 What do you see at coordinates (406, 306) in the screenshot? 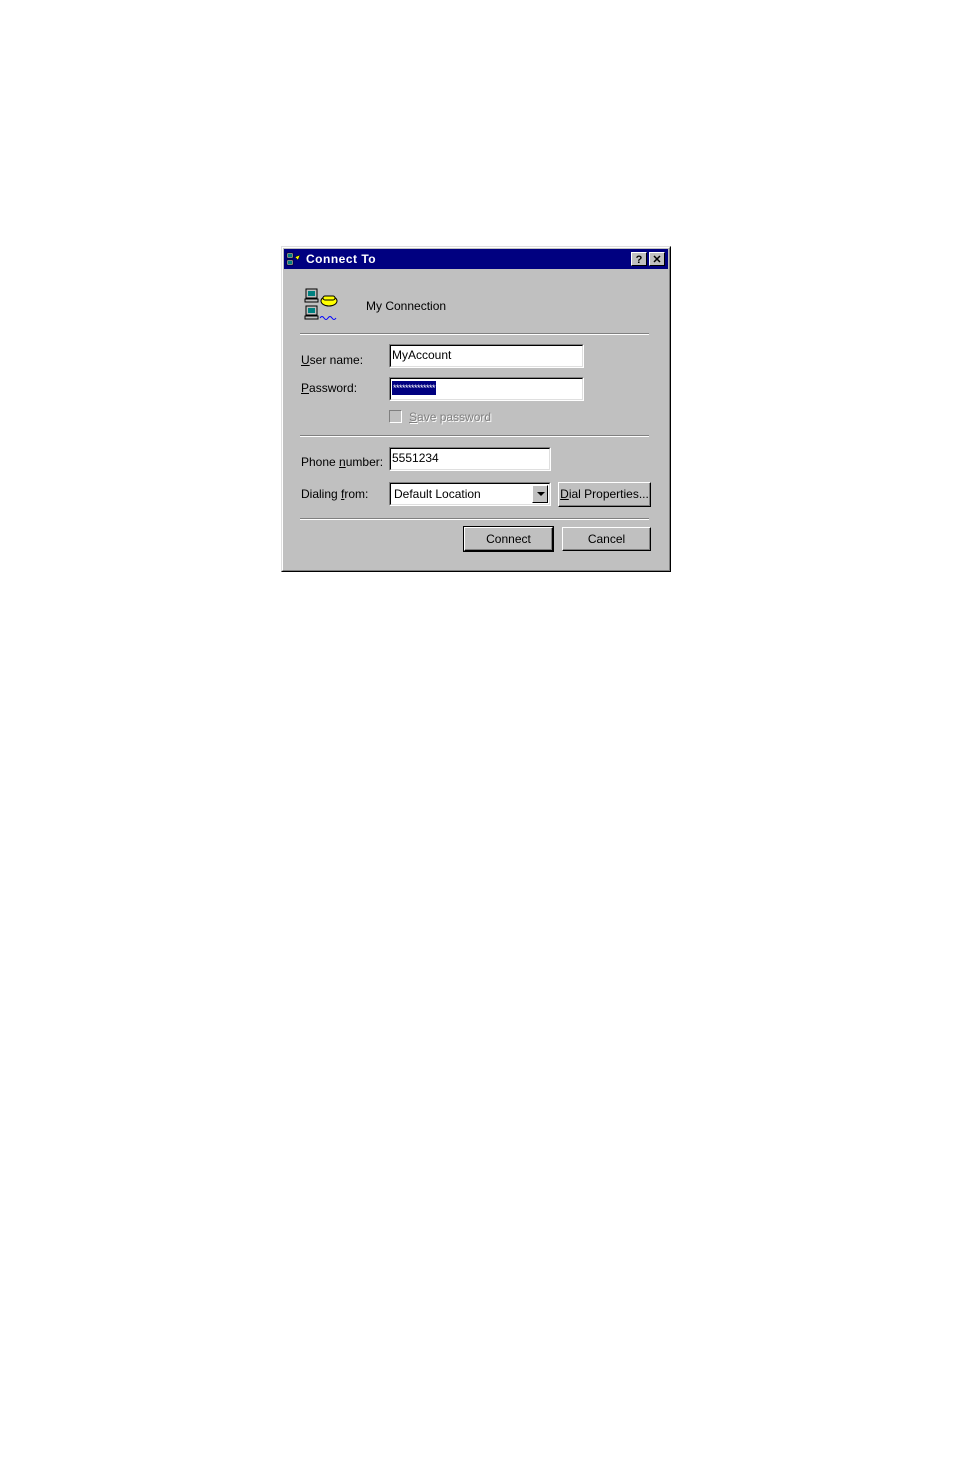
I see `connection-name: My Connection` at bounding box center [406, 306].